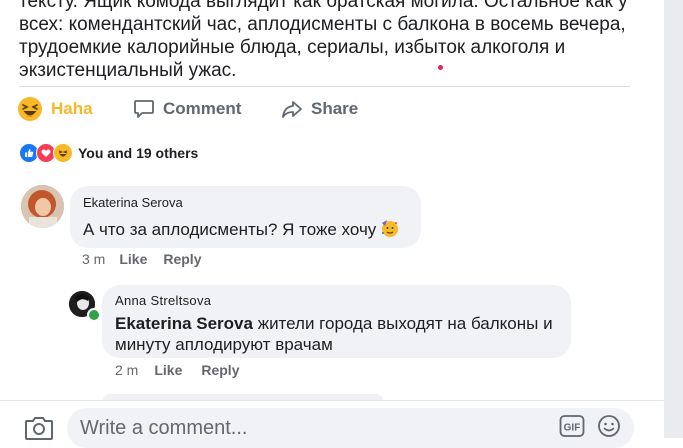 The height and width of the screenshot is (448, 683). Describe the element at coordinates (144, 109) in the screenshot. I see `comment-icon` at that location.